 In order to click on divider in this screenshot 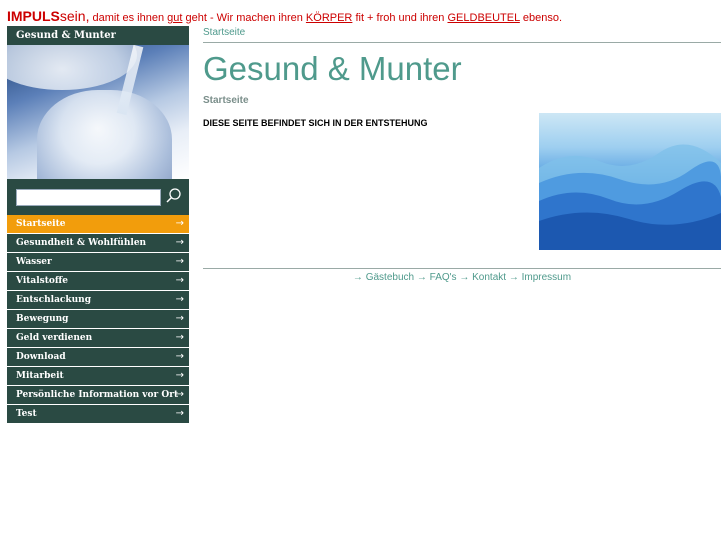, I will do `click(462, 42)`.